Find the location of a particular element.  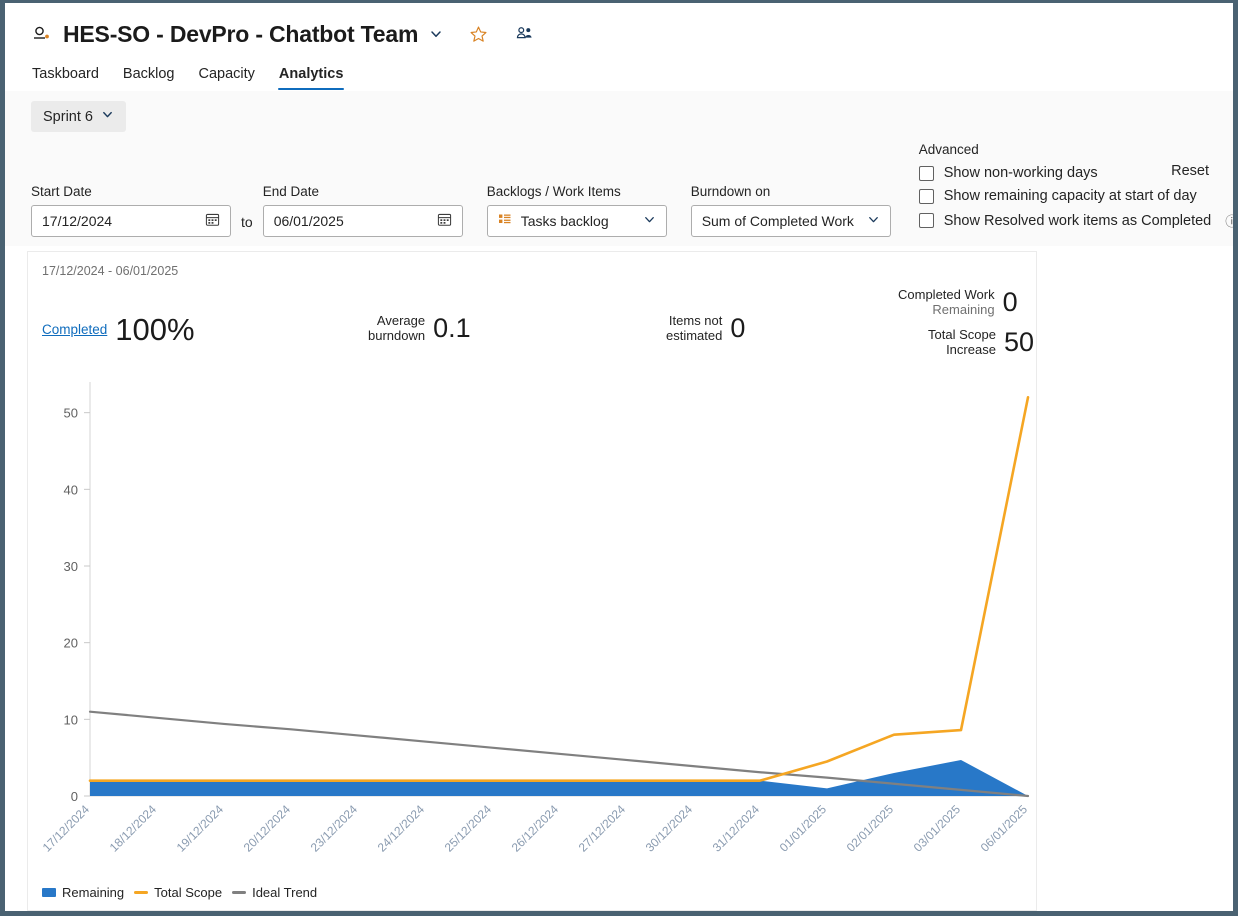

kpi-label-line1: Completed Work is located at coordinates (946, 294).